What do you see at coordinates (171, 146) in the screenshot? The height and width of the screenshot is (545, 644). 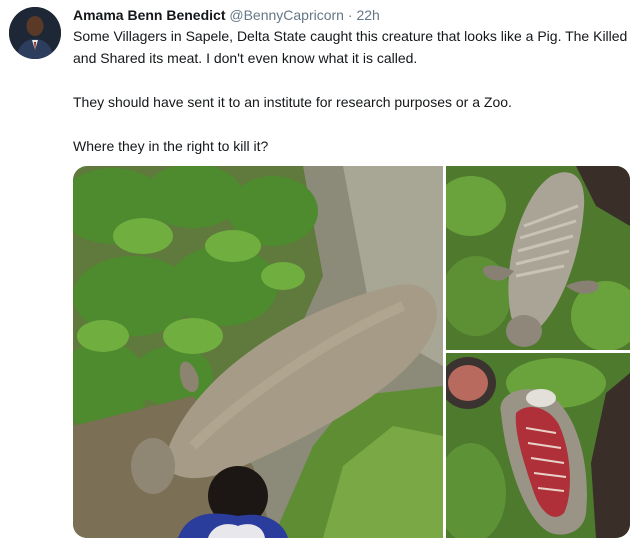 I see `tweet-text-paragraph-3: Where they in the right to kill it?` at bounding box center [171, 146].